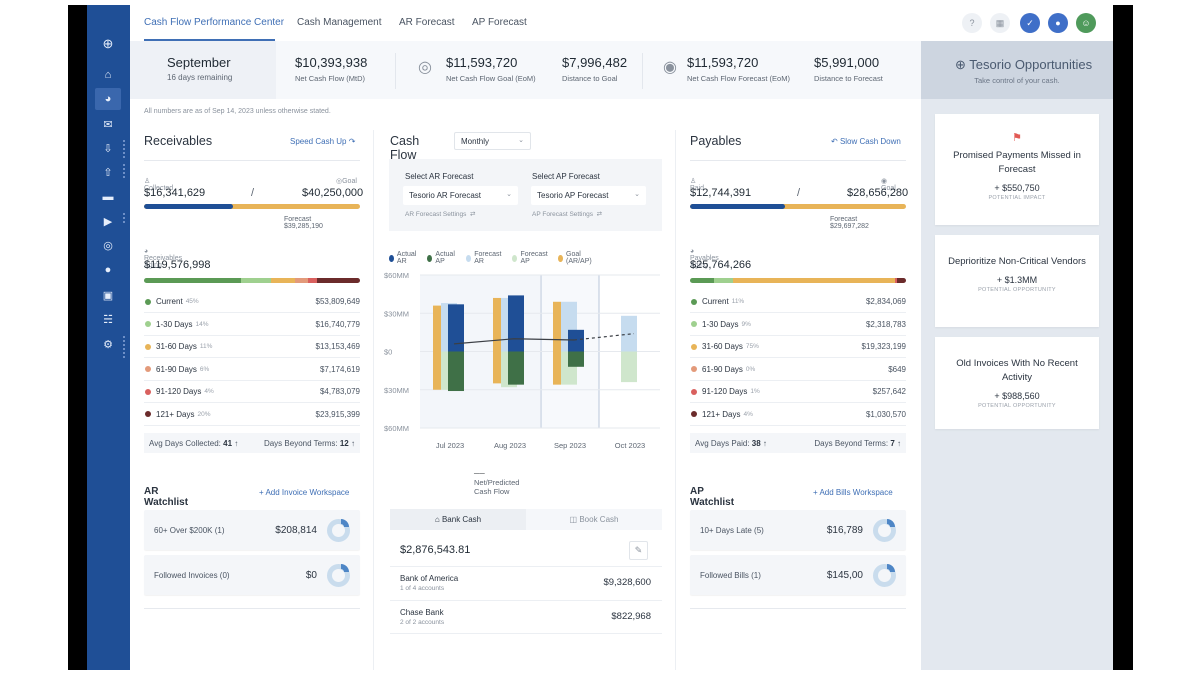  Describe the element at coordinates (798, 575) in the screenshot. I see `watchlist-item: Followed Bills (1) $145,00` at that location.